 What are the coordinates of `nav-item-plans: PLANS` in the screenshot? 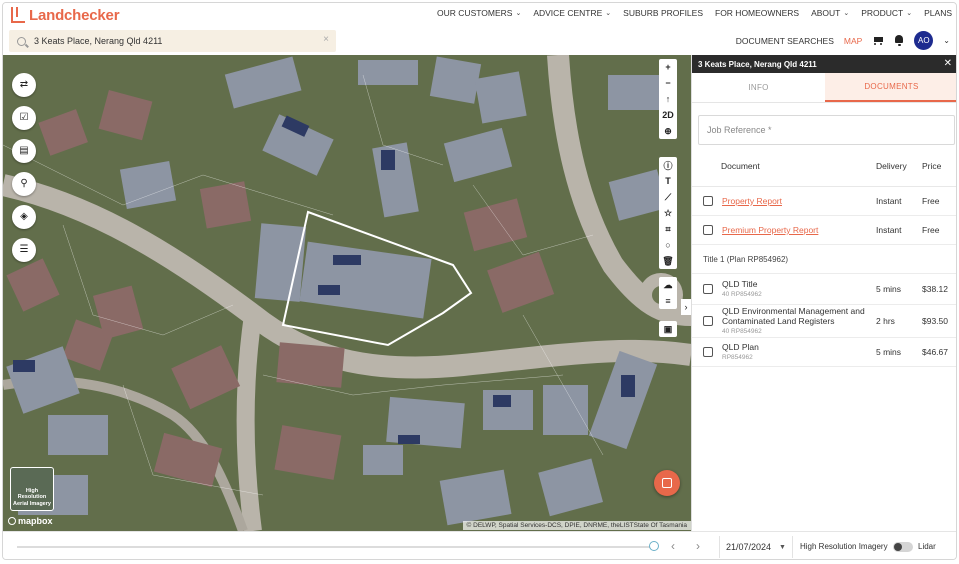 It's located at (938, 13).